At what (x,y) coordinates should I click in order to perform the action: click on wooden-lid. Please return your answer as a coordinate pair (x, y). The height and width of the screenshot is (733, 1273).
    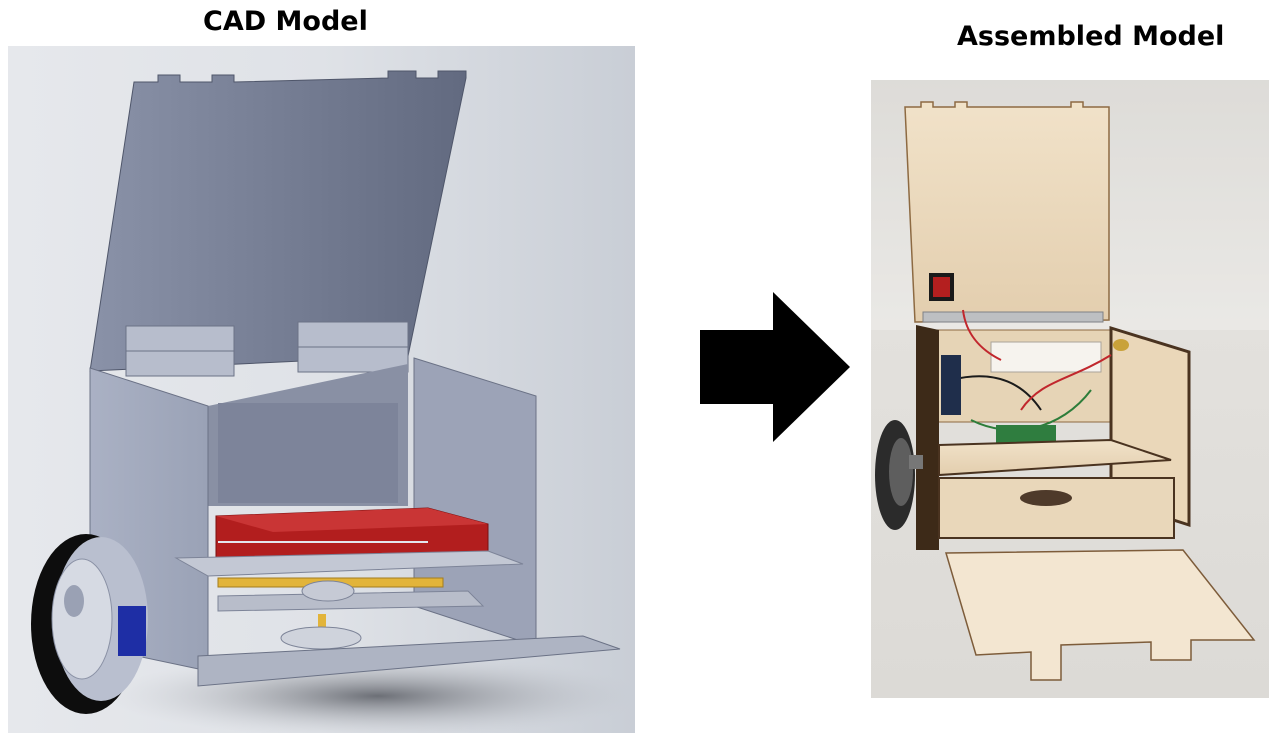
    Looking at the image, I should click on (1007, 212).